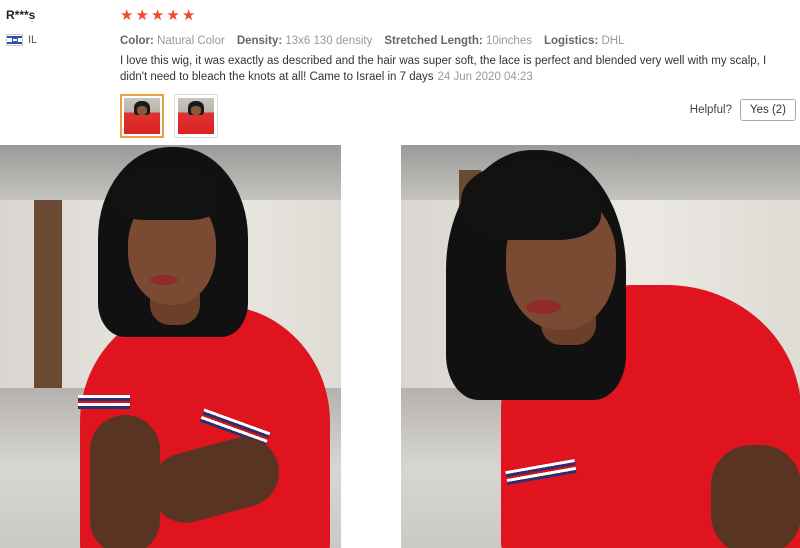 The width and height of the screenshot is (800, 548). Describe the element at coordinates (21, 27) in the screenshot. I see `reviewer-info: R***s IL` at that location.